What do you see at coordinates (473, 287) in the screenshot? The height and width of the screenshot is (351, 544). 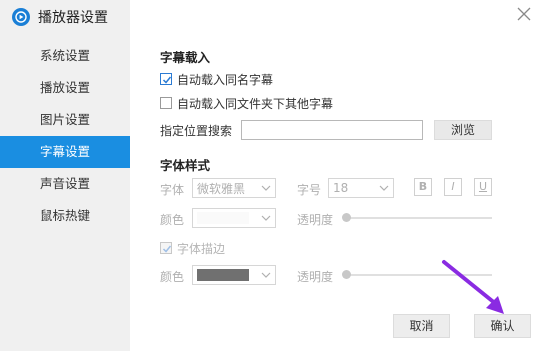 I see `annotation-arrow-icon` at bounding box center [473, 287].